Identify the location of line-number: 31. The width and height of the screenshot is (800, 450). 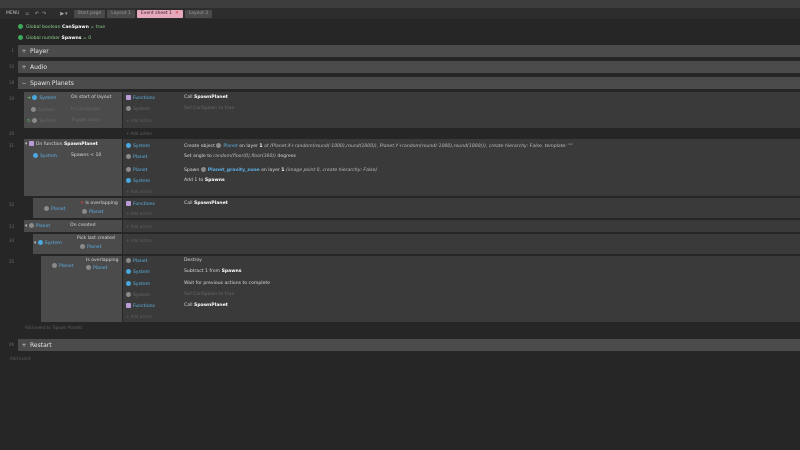
(11, 145).